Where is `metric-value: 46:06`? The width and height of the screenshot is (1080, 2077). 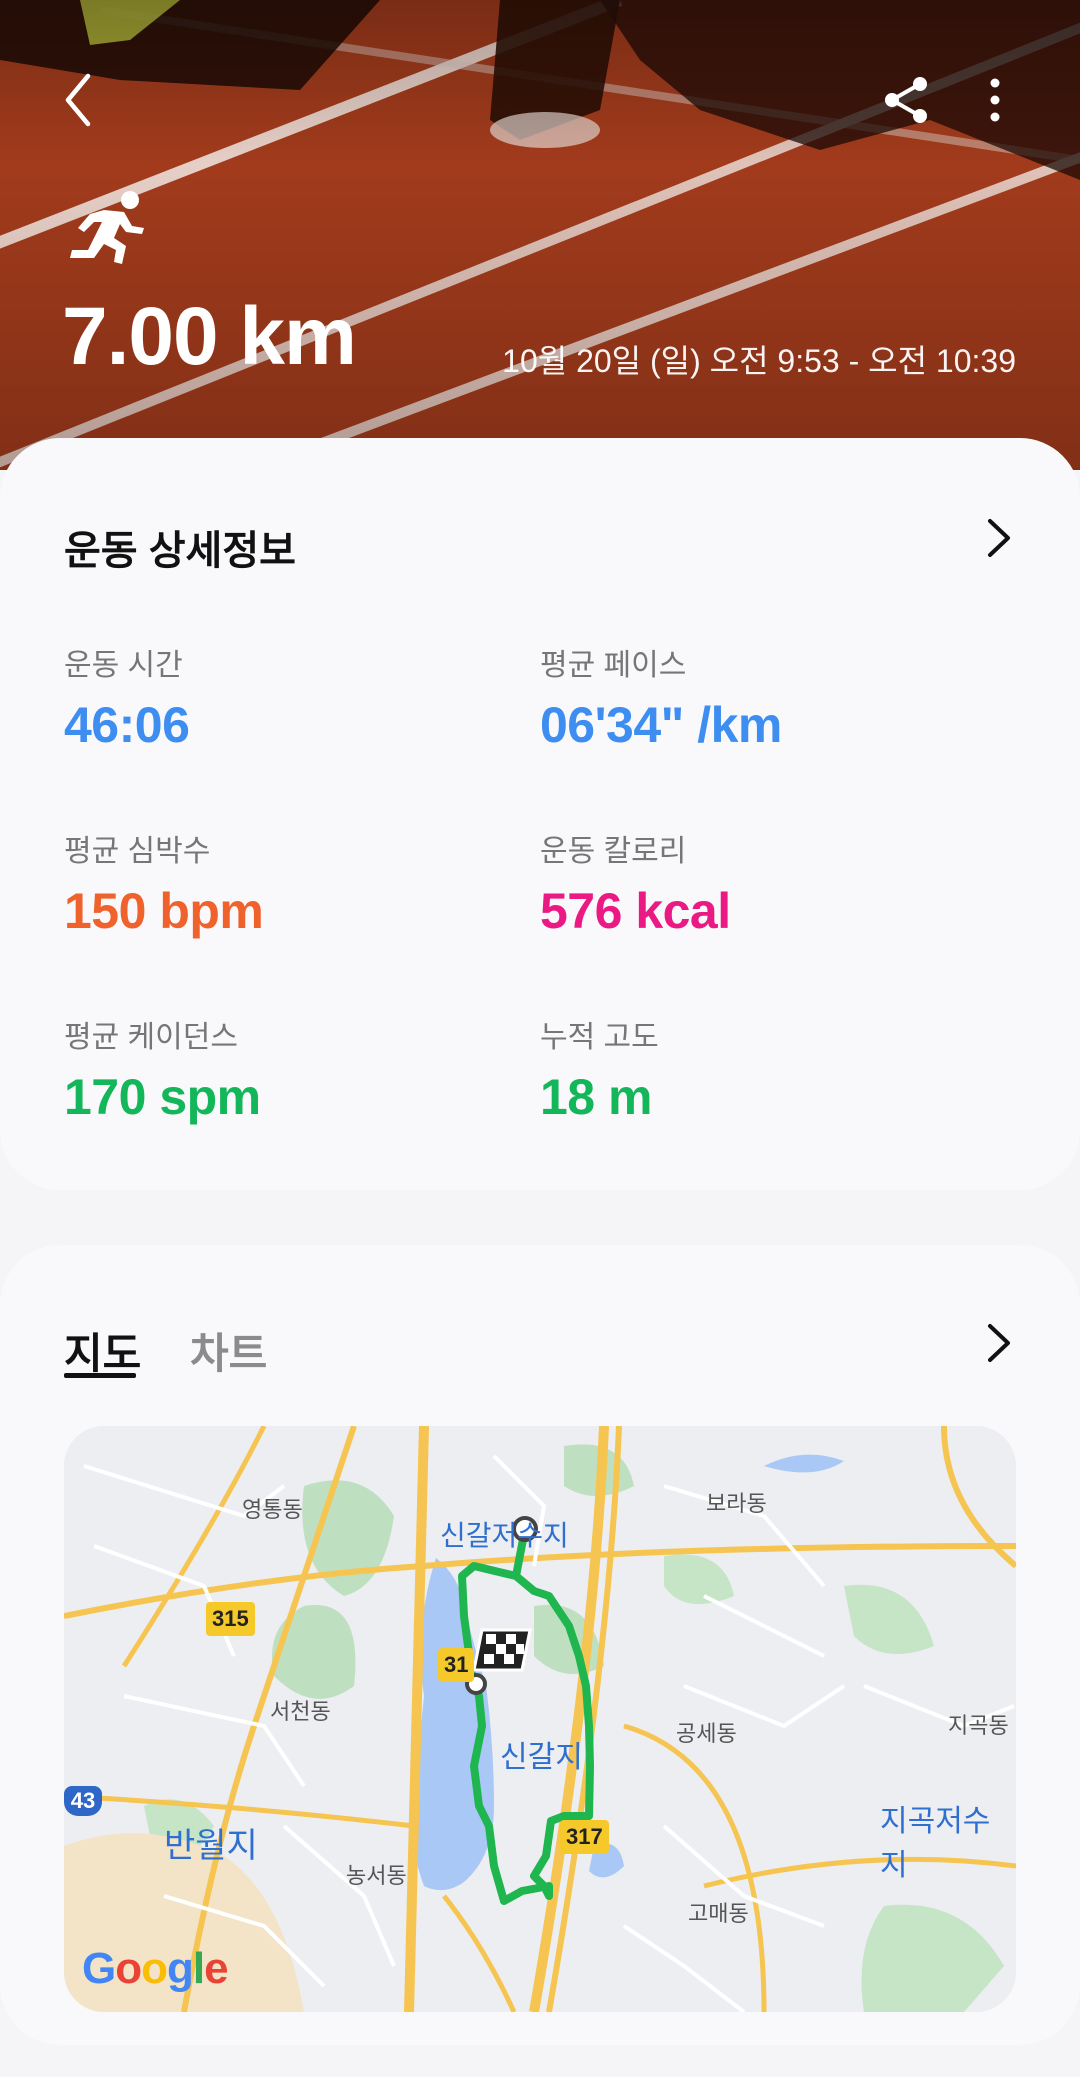 metric-value: 46:06 is located at coordinates (127, 725).